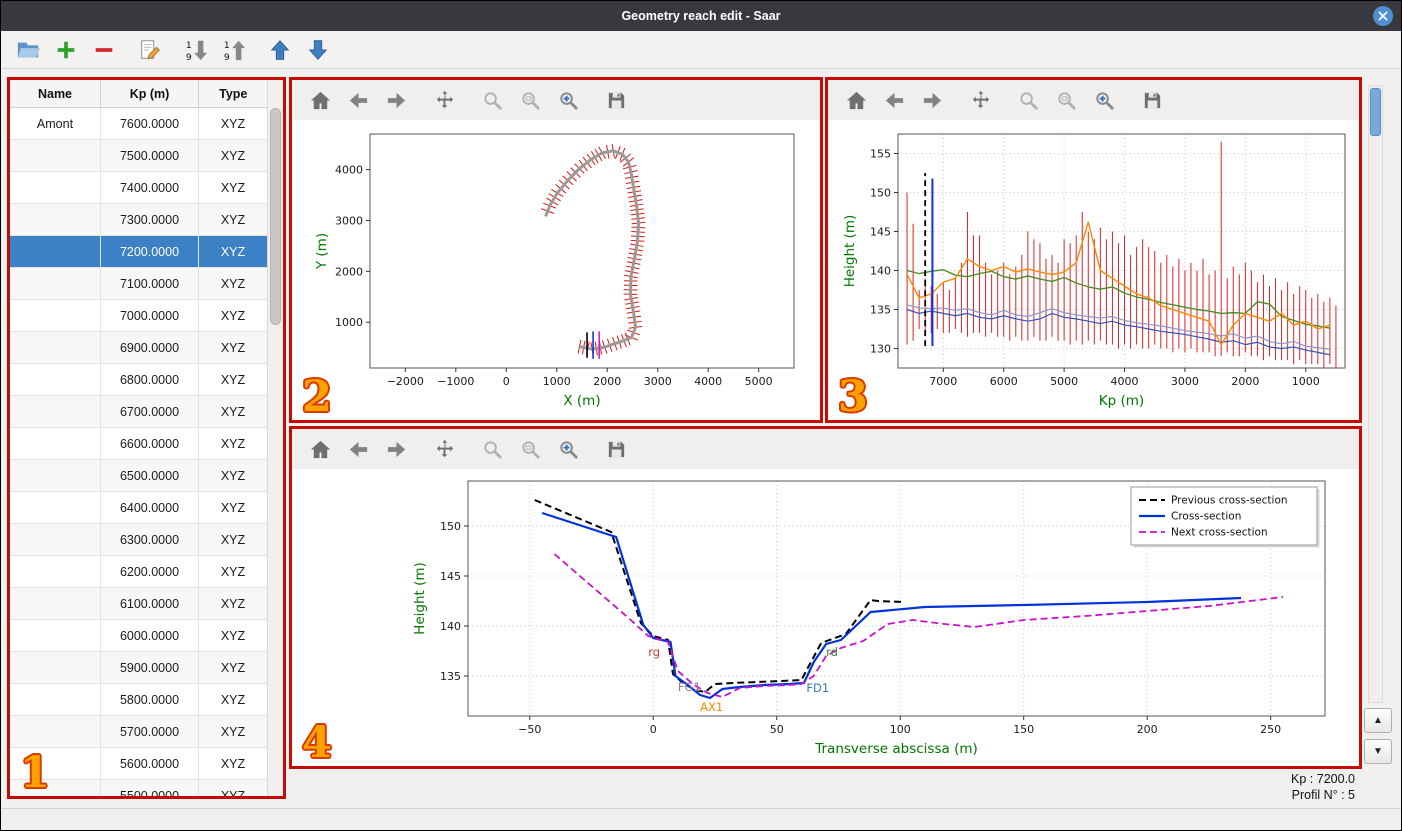 The width and height of the screenshot is (1402, 831). Describe the element at coordinates (139, 411) in the screenshot. I see `table-row: 6700.0000 XYZ` at that location.